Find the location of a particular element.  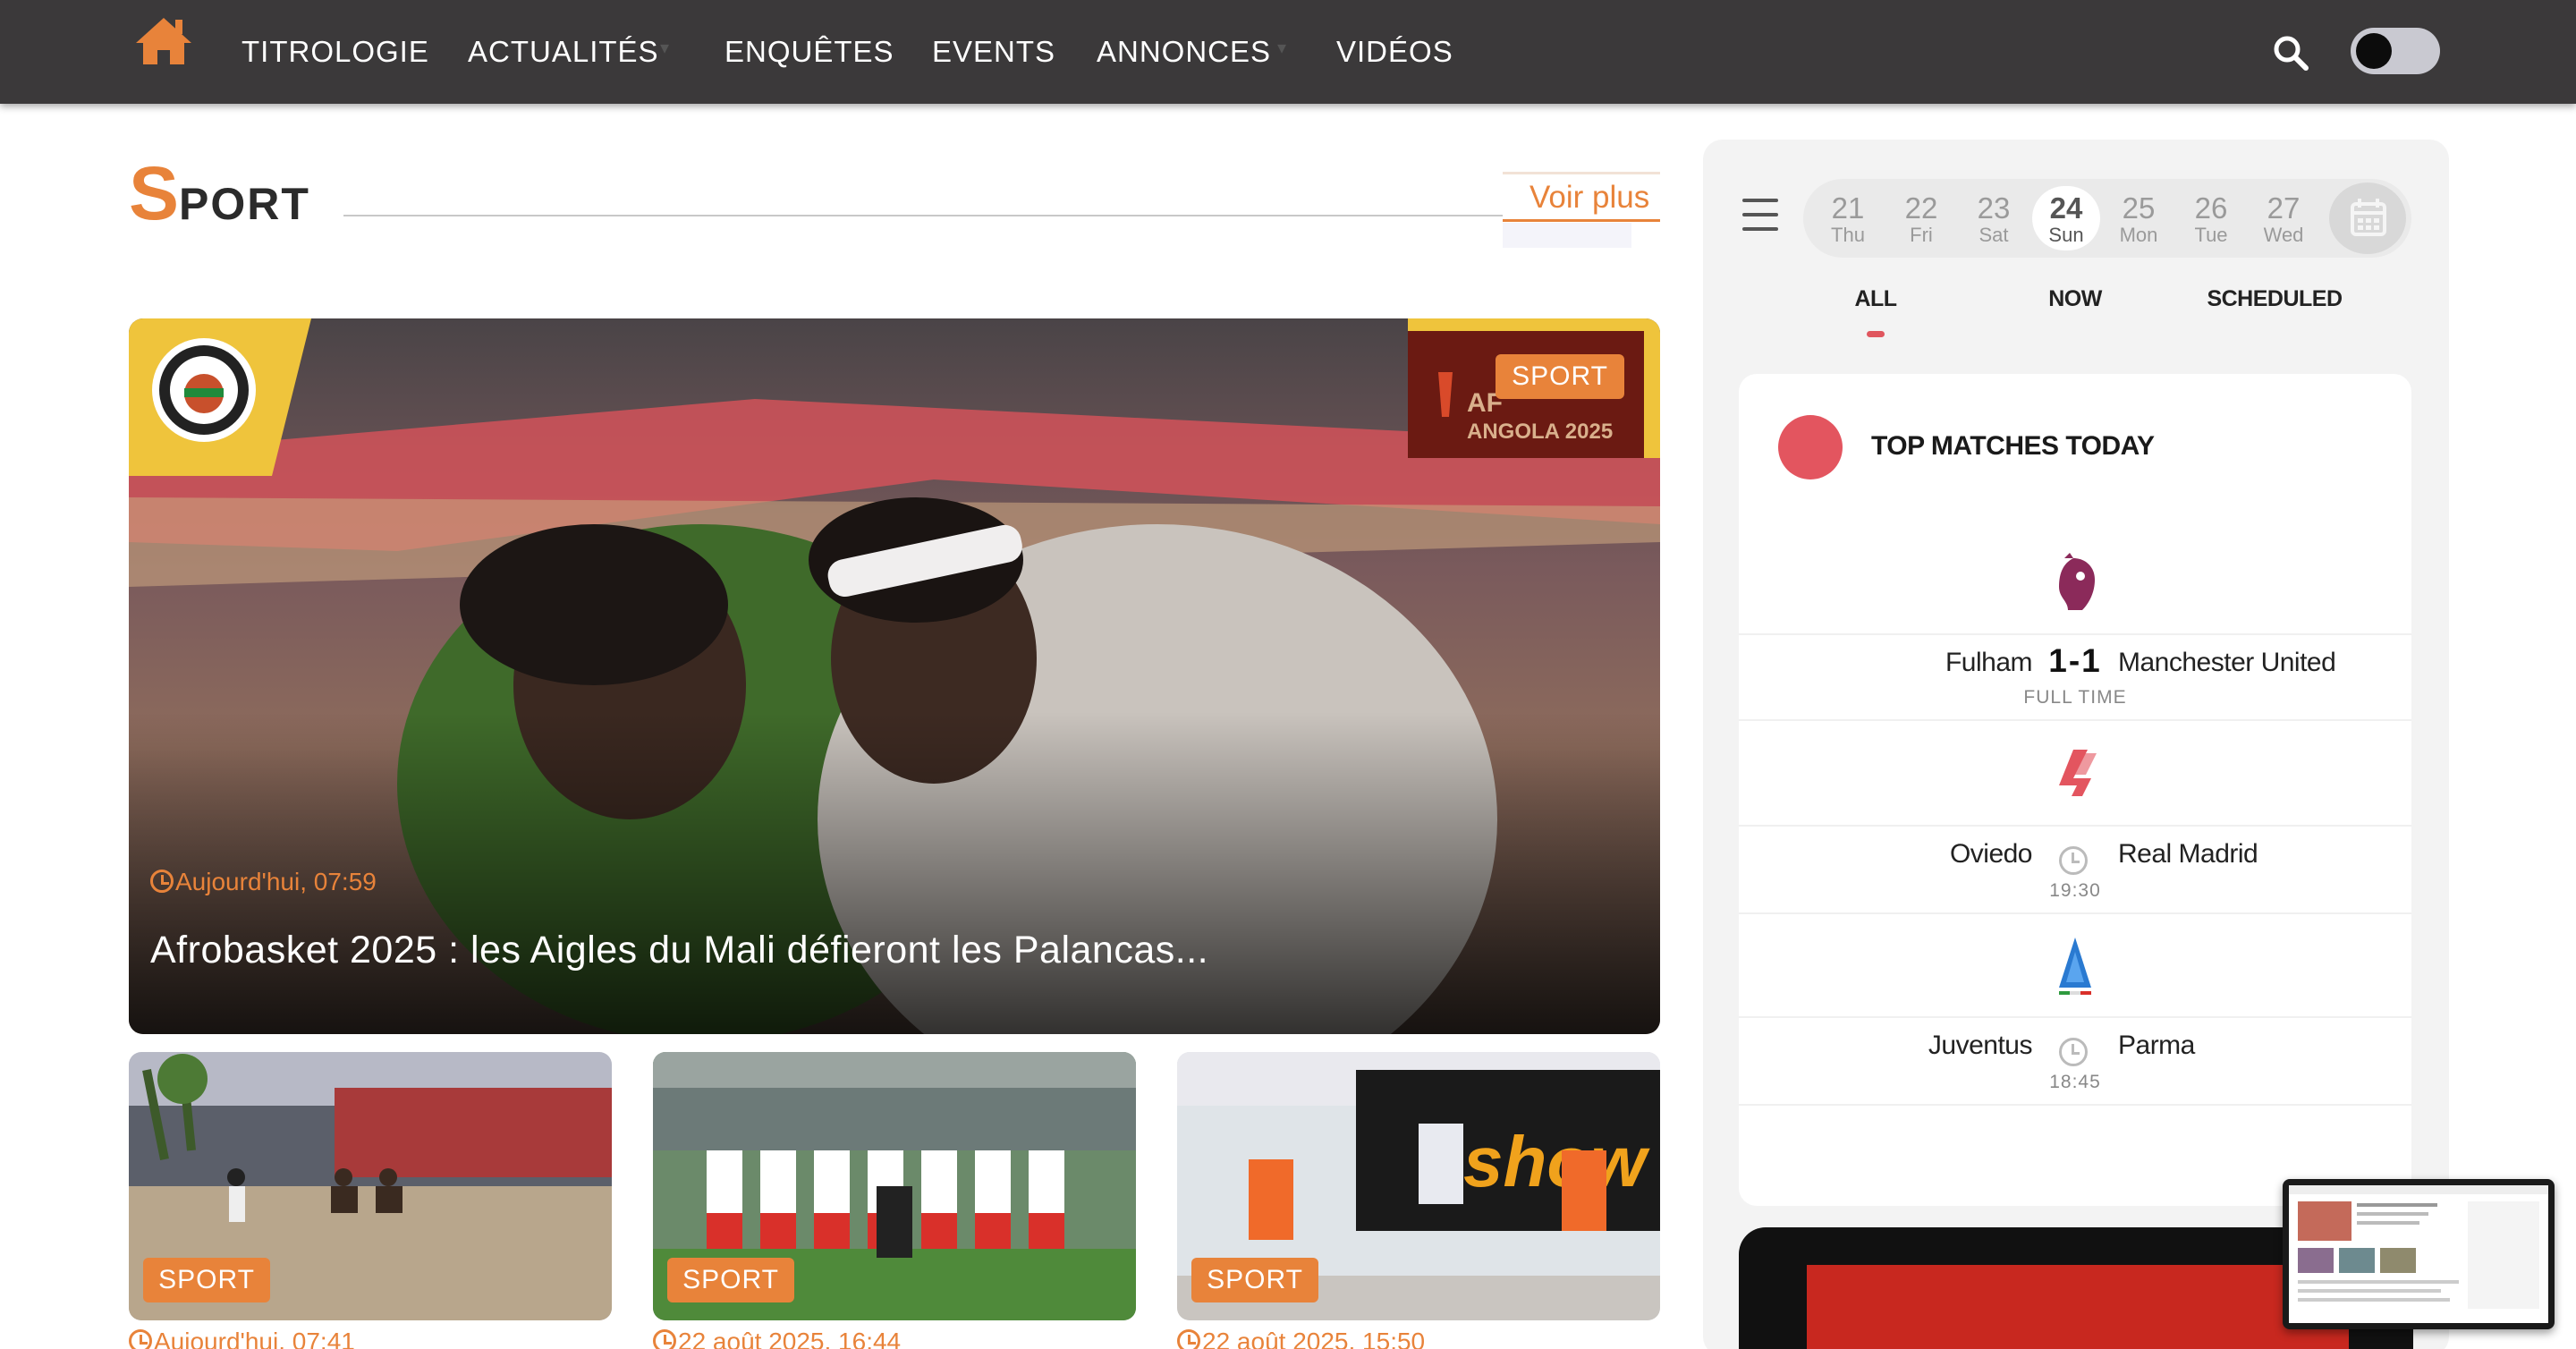

day-item: 27 Wed is located at coordinates (2284, 218).